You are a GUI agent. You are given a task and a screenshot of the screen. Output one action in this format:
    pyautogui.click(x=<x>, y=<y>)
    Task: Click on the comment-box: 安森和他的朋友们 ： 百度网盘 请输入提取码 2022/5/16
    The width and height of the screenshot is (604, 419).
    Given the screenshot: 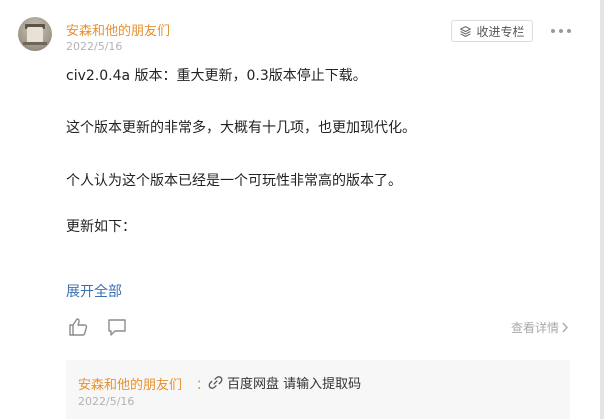 What is the action you would take?
    pyautogui.click(x=318, y=389)
    